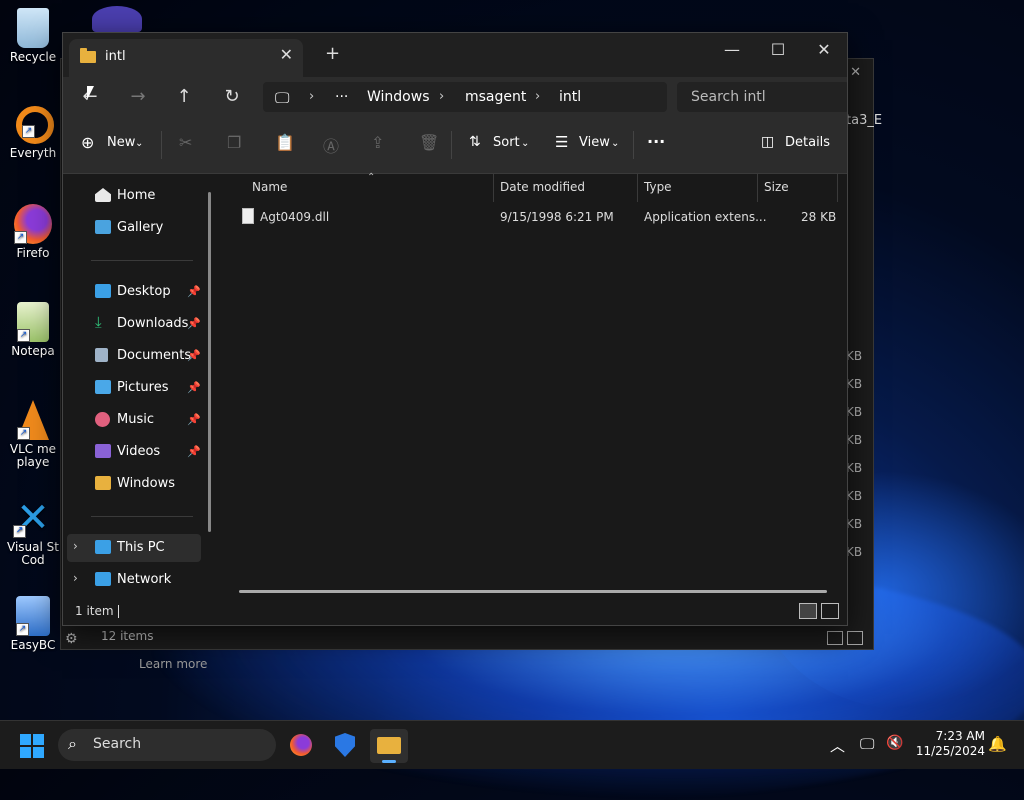  I want to click on close-button: ✕, so click(824, 51).